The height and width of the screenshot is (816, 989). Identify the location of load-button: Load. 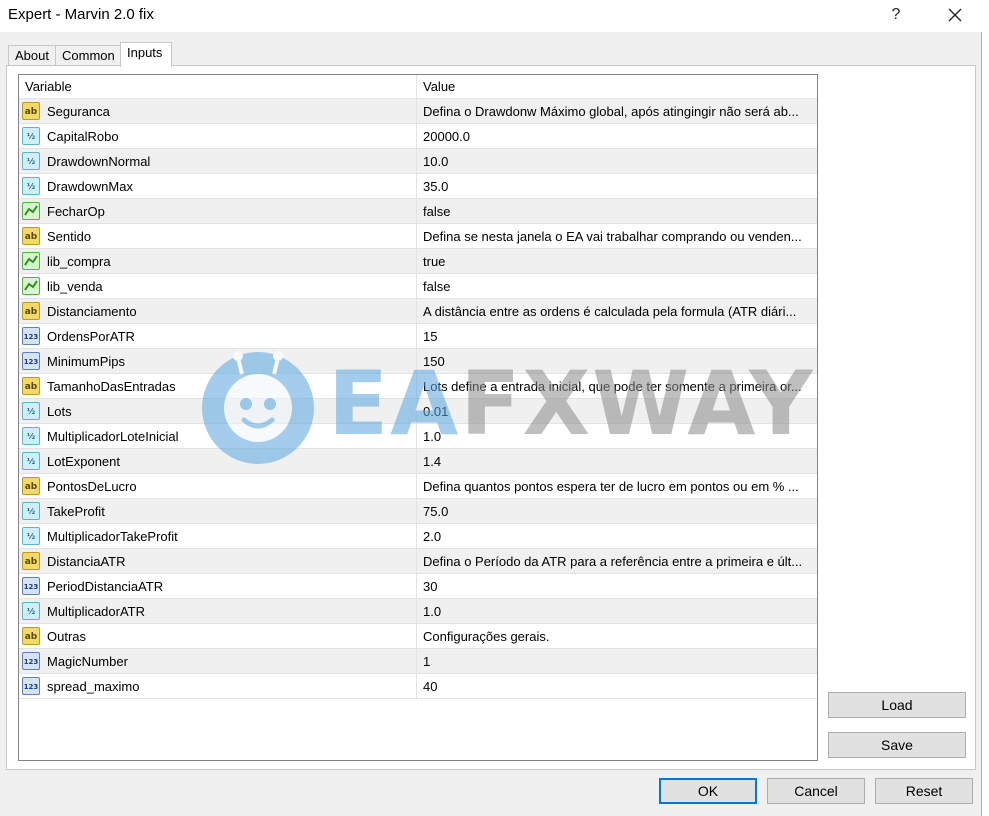
(897, 705).